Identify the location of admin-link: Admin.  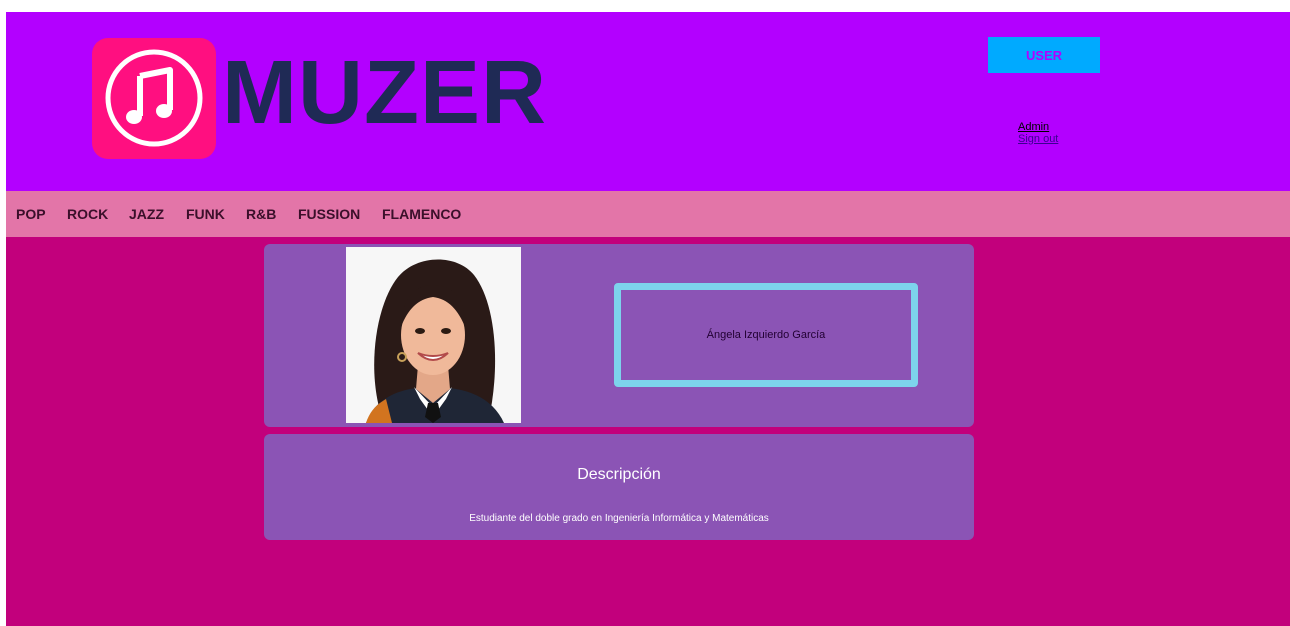
(1038, 127).